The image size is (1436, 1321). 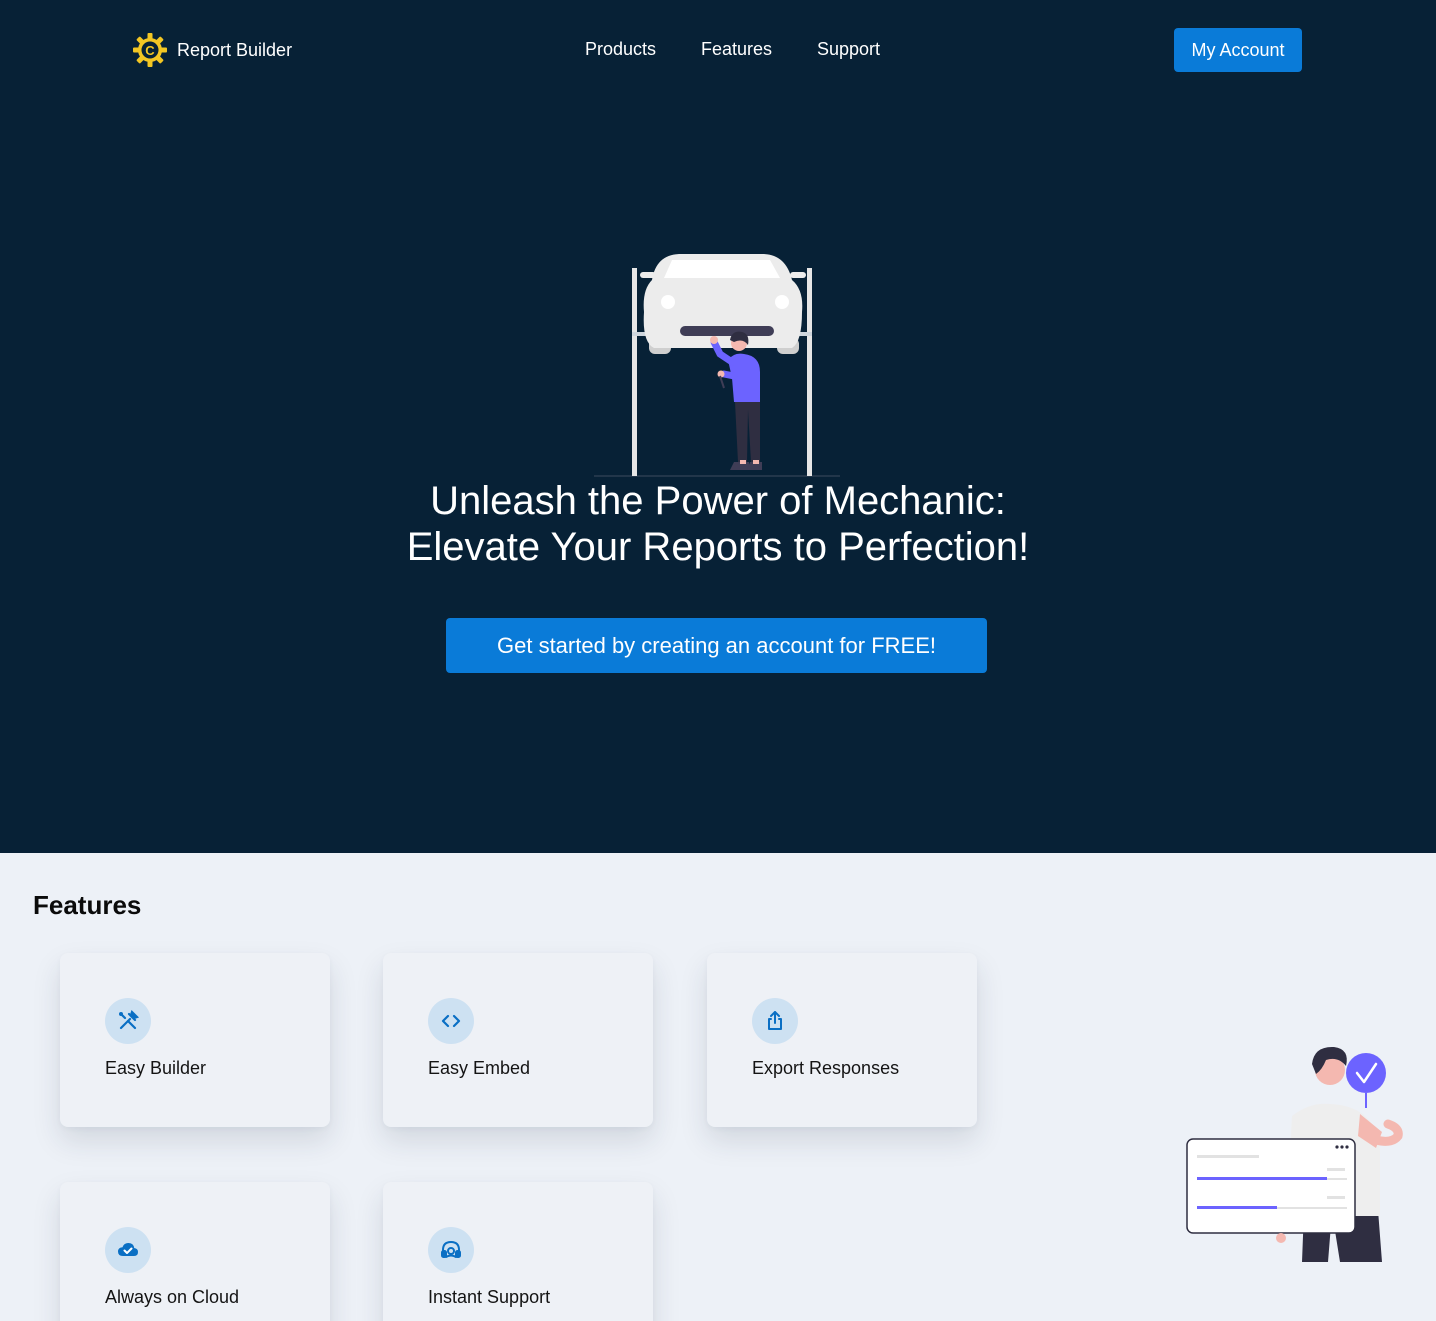 I want to click on mechanic-under-car-illustration, so click(x=717, y=365).